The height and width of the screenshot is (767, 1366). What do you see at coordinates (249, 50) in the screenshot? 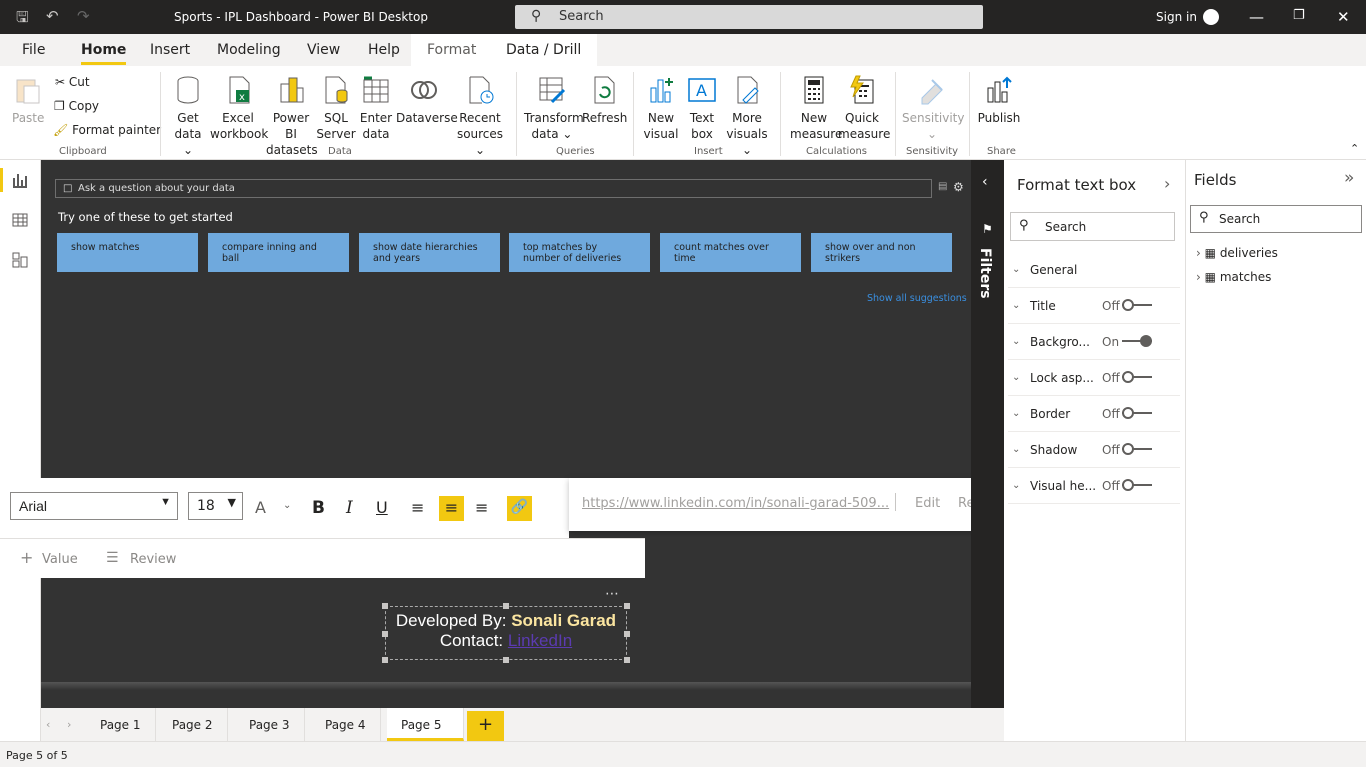
I see `menu-modeling: Modeling` at bounding box center [249, 50].